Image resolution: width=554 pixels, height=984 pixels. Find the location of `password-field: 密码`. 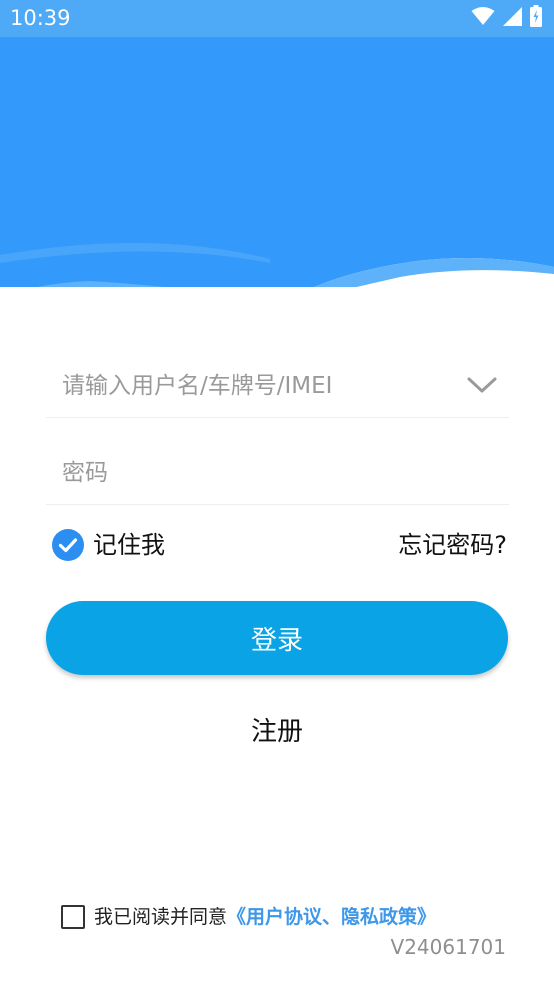

password-field: 密码 is located at coordinates (277, 474).